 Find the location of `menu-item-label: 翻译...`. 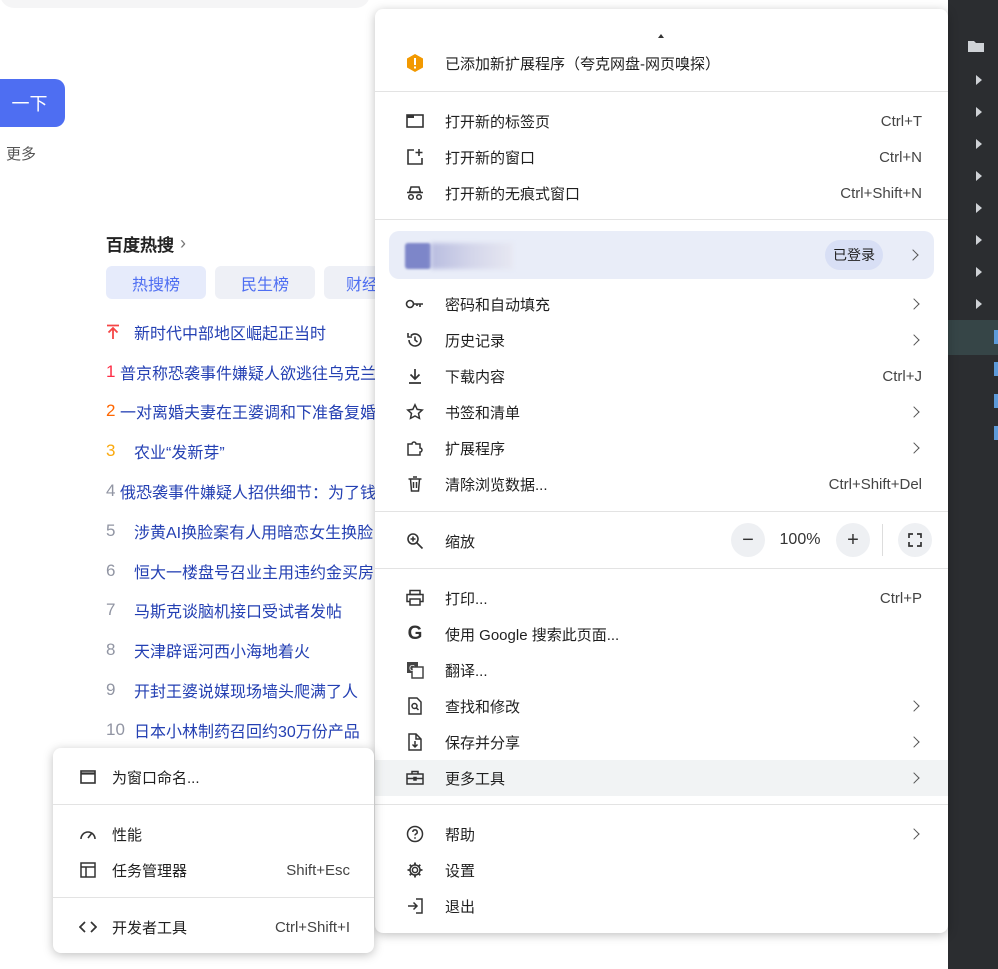

menu-item-label: 翻译... is located at coordinates (466, 671).